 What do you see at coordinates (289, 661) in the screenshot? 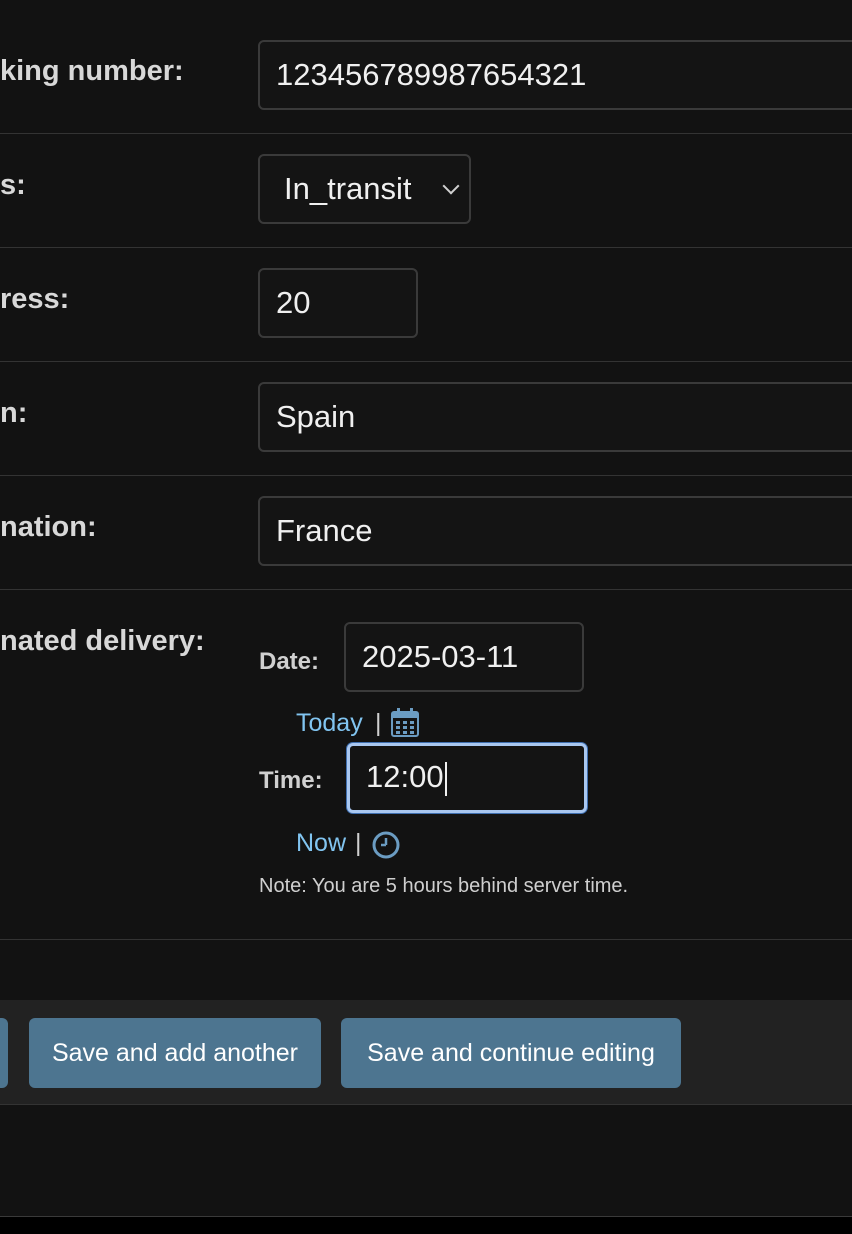
I see `date-label: Date:` at bounding box center [289, 661].